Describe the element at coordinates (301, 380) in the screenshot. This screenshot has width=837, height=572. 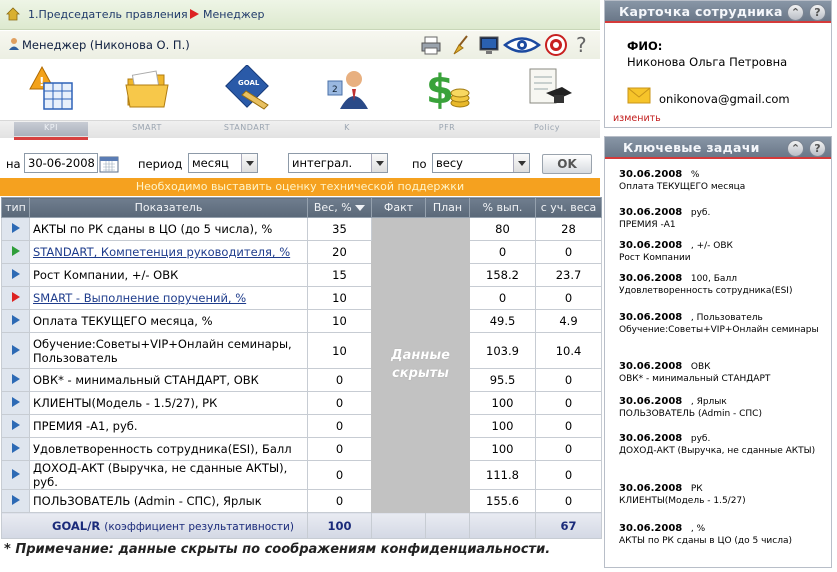
I see `table-row: ОВК* - минимальный СТАНДАРТ, ОВК 0 95.5 0` at that location.